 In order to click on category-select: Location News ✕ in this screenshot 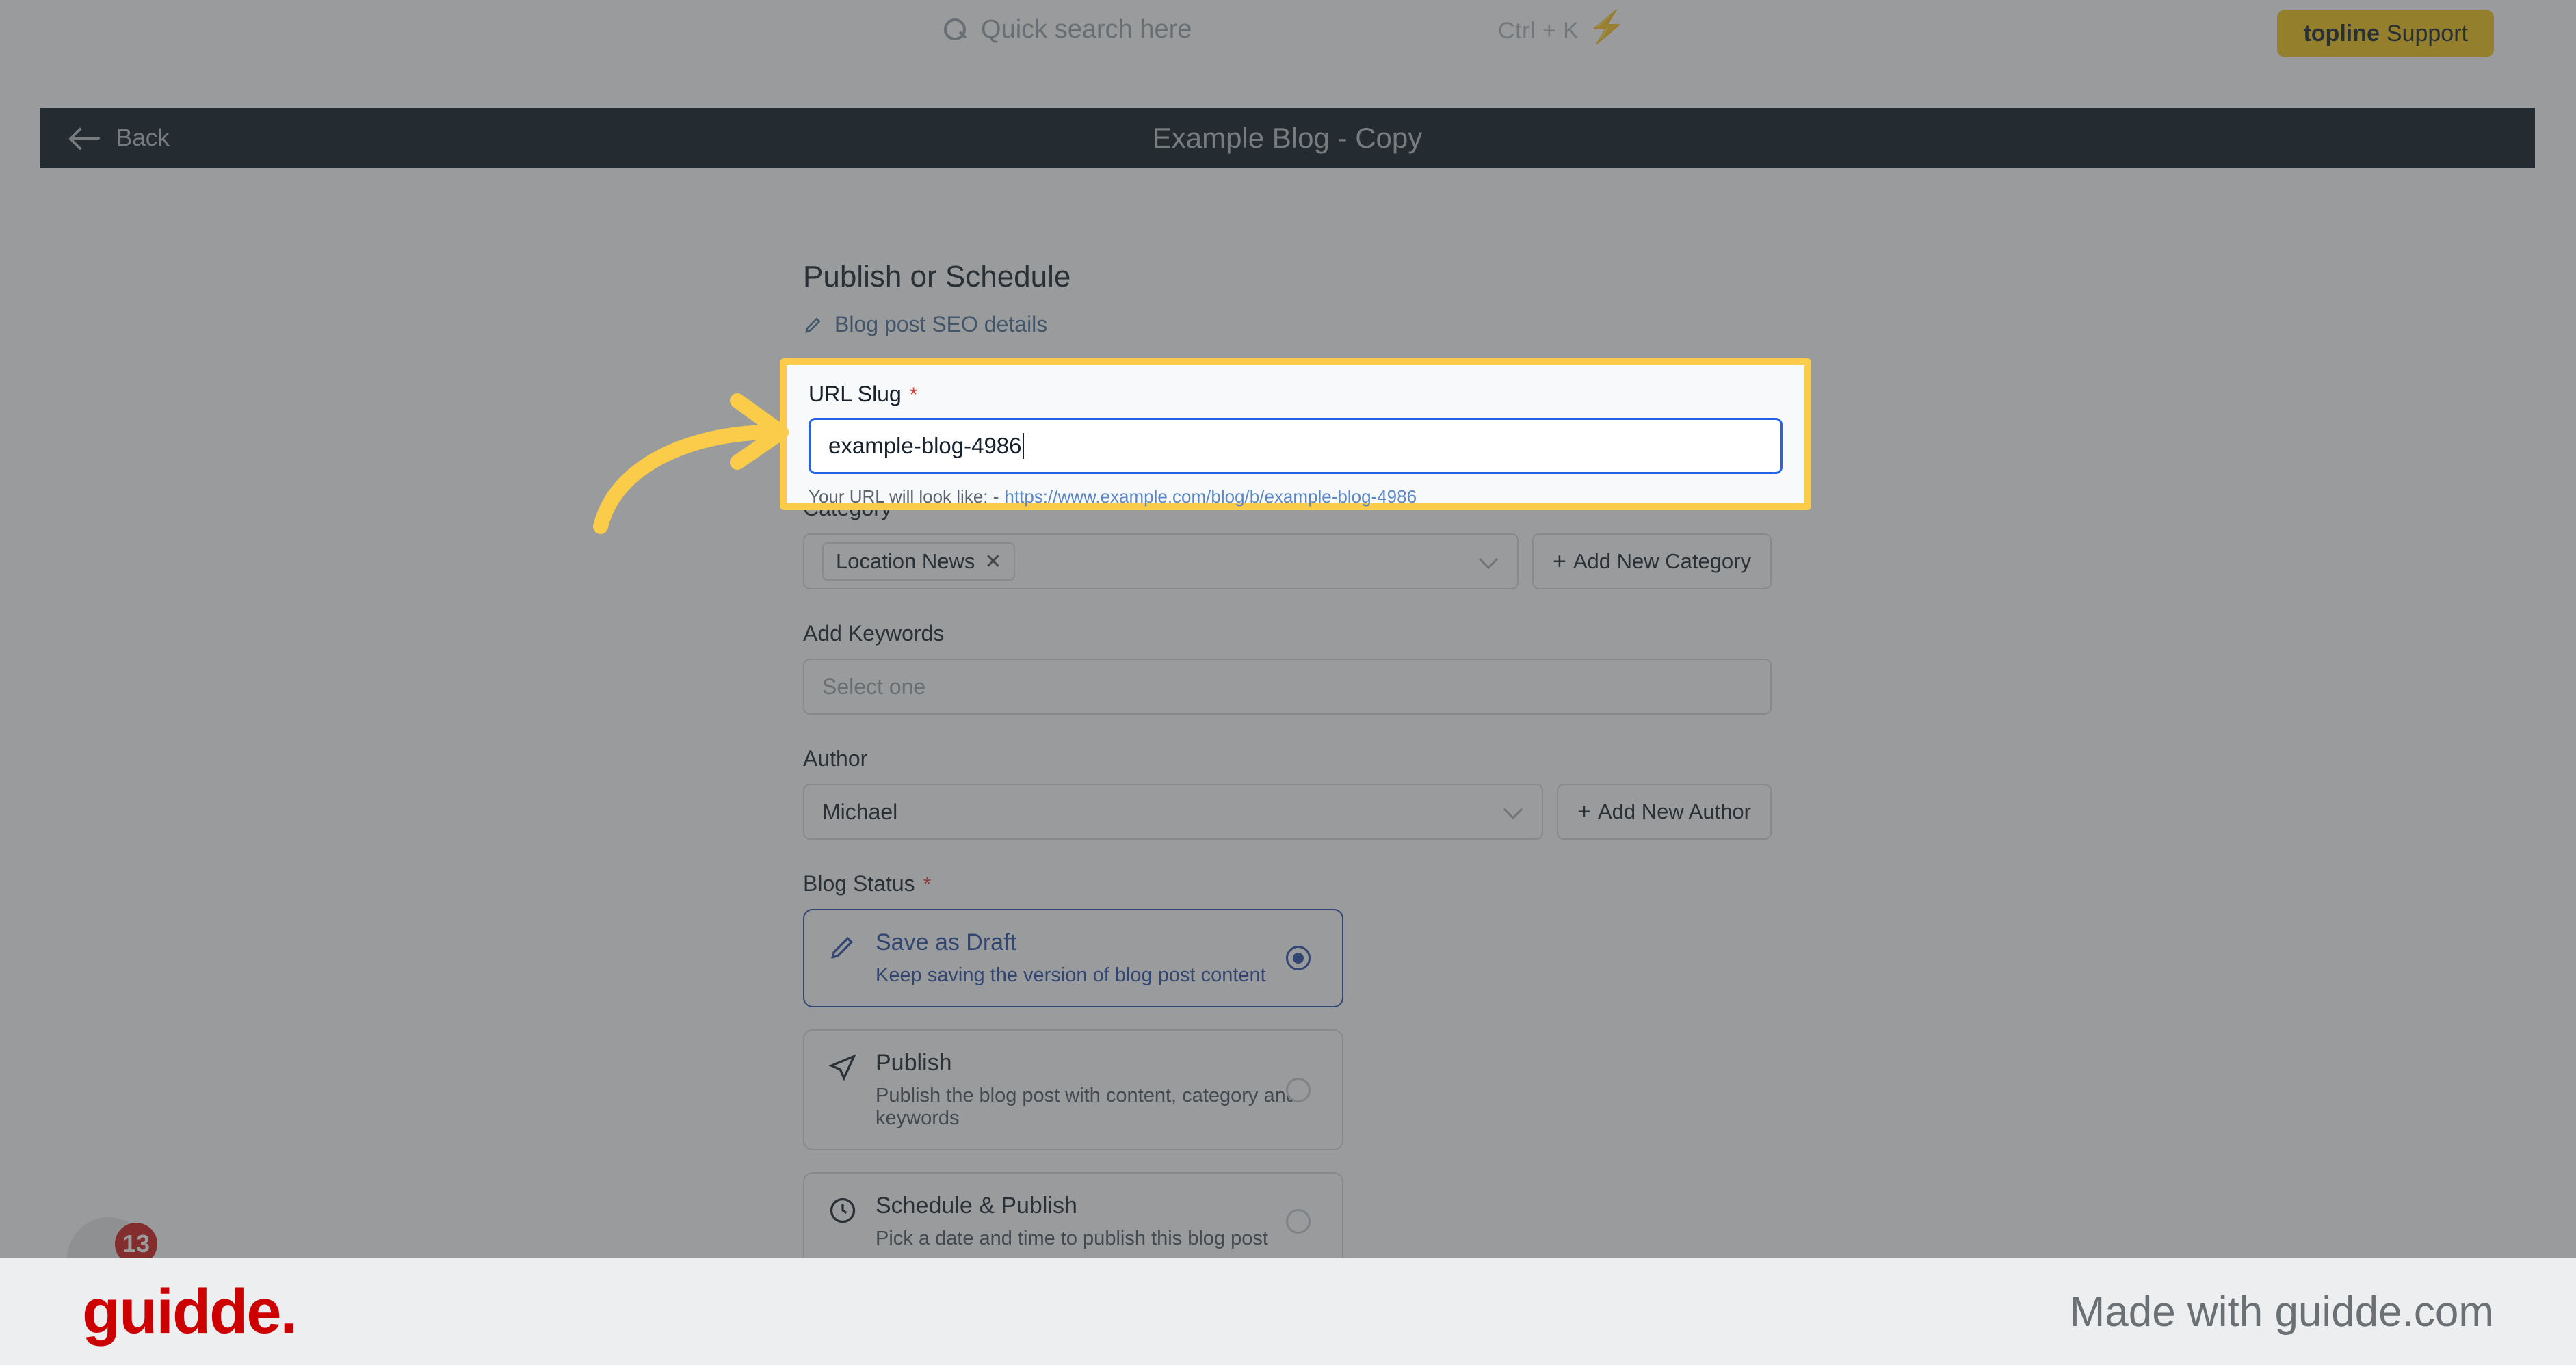, I will do `click(1161, 561)`.